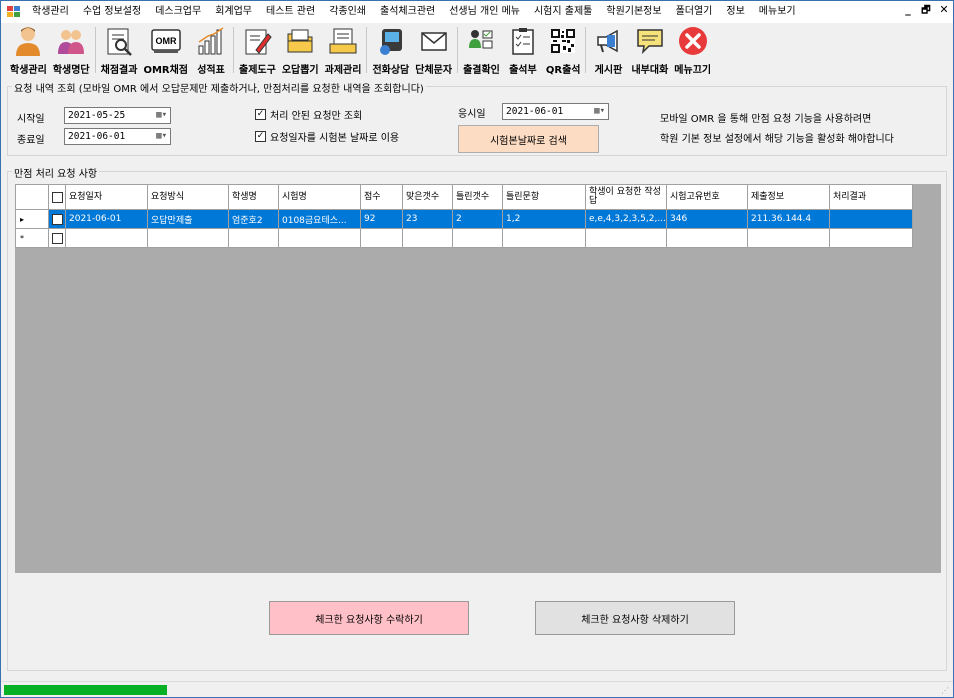 This screenshot has height=698, width=954. I want to click on tool-student-list: 학생명단, so click(71, 50).